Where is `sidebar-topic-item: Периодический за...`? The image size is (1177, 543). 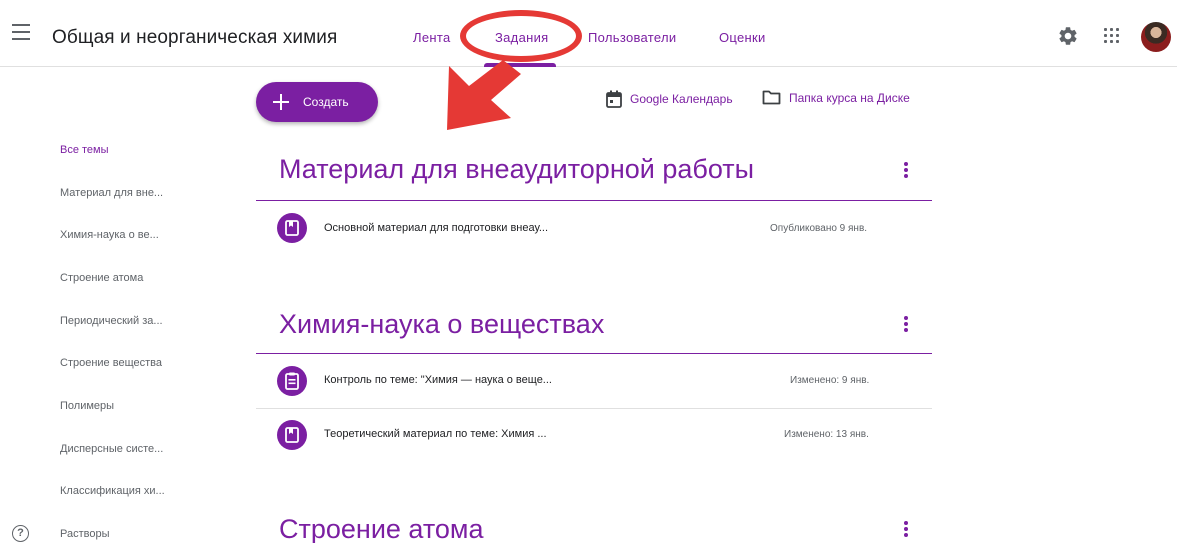
sidebar-topic-item: Периодический за... is located at coordinates (111, 321).